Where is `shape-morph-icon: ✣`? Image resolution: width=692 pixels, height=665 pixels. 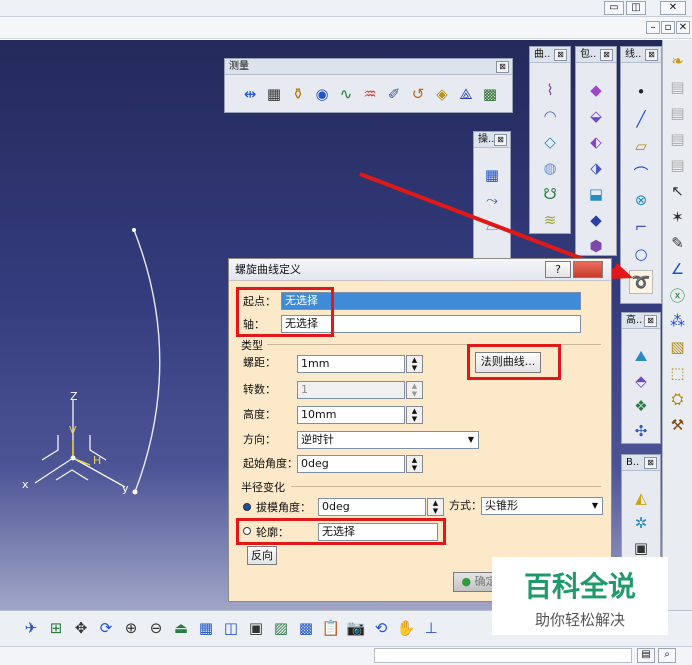 shape-morph-icon: ✣ is located at coordinates (641, 431).